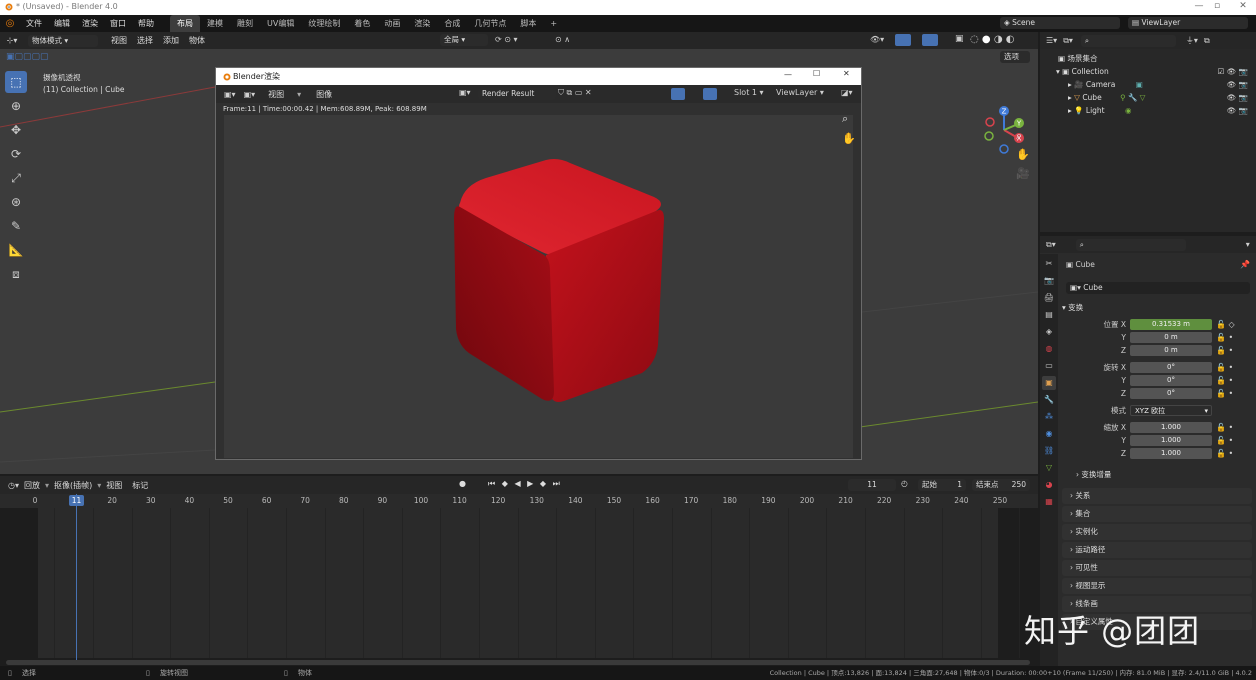  What do you see at coordinates (1148, 97) in the screenshot?
I see `outliner-item-cube: ▸ ▽ Cube ⚲ 🔧 ▽ 👁 📷` at bounding box center [1148, 97].